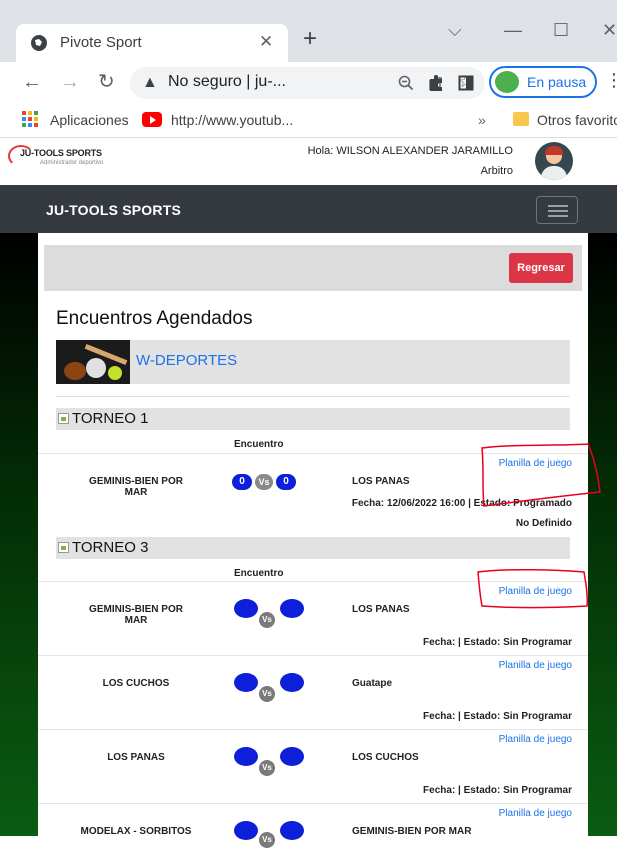  I want to click on site-logo-subtitle: Administrador deportivo, so click(72, 163).